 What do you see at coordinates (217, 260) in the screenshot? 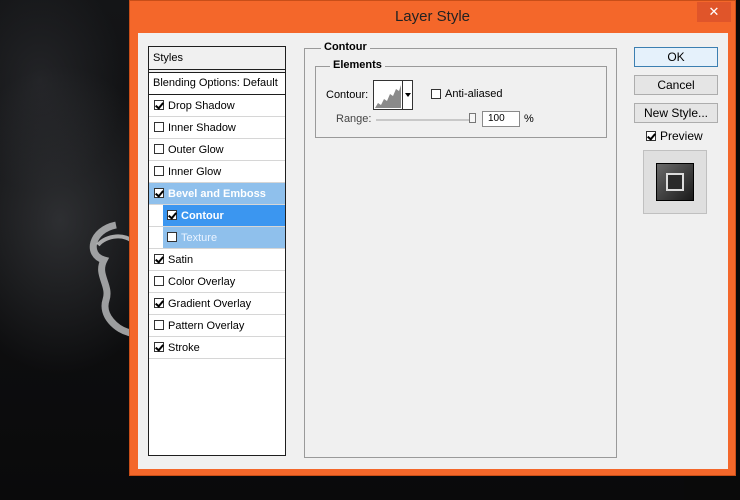
I see `style-item-satin: Satin` at bounding box center [217, 260].